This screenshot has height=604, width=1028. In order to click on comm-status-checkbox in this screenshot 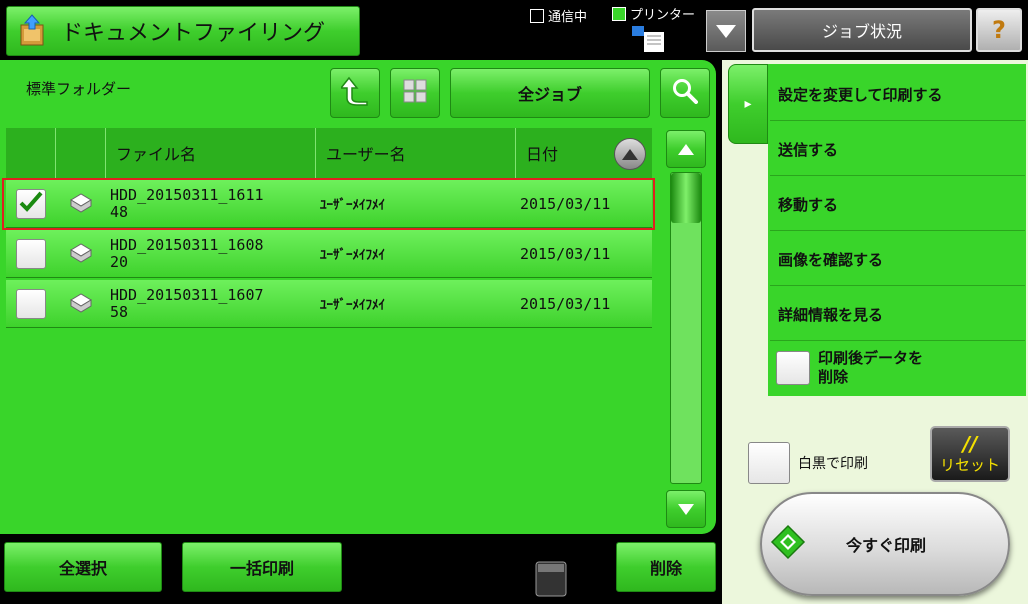, I will do `click(537, 15)`.